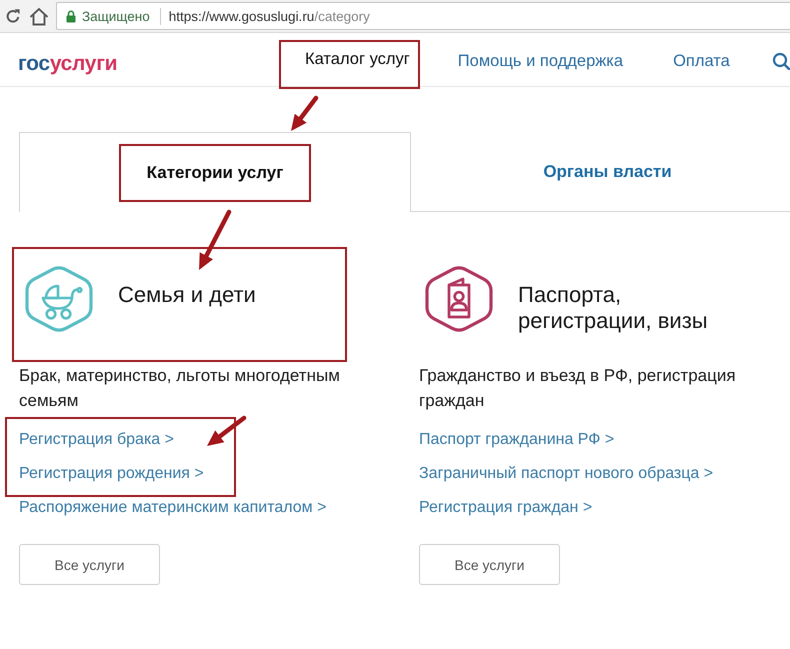  I want to click on service-link: Паспорт гражданина РФ >, so click(516, 440).